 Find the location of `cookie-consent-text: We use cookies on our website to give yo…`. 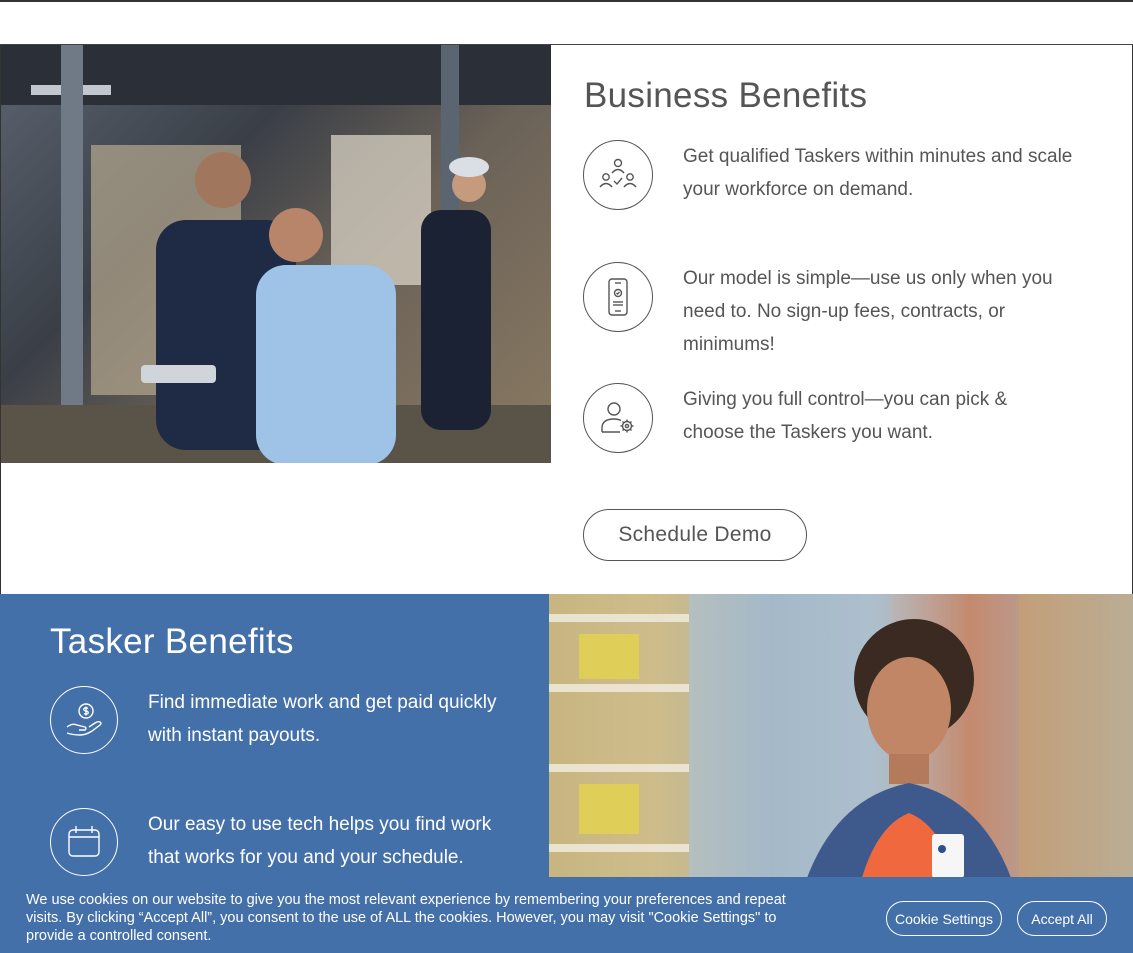

cookie-consent-text: We use cookies on our website to give yo… is located at coordinates (406, 918).